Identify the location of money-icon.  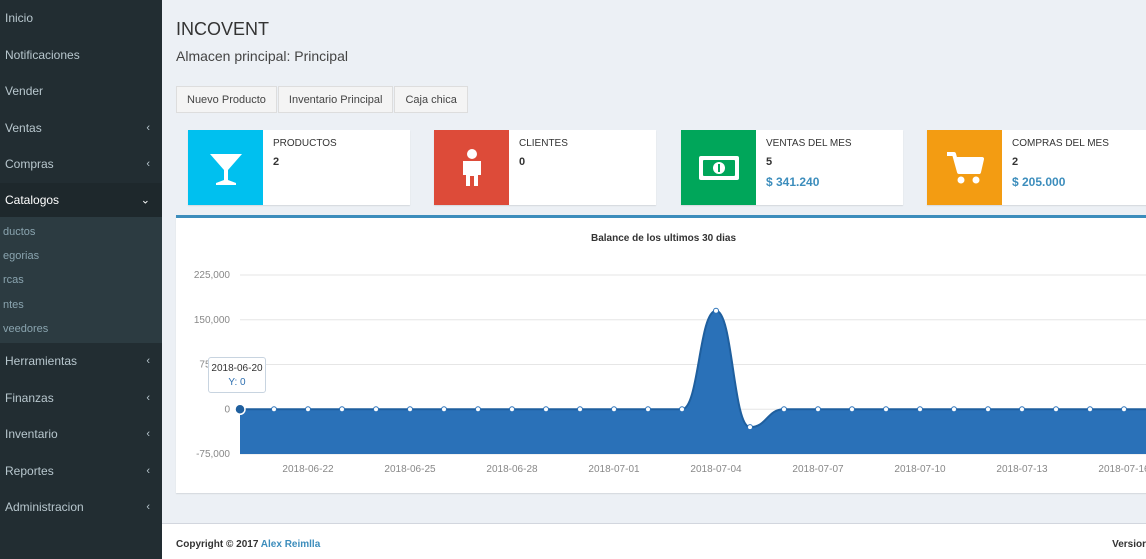
(718, 167).